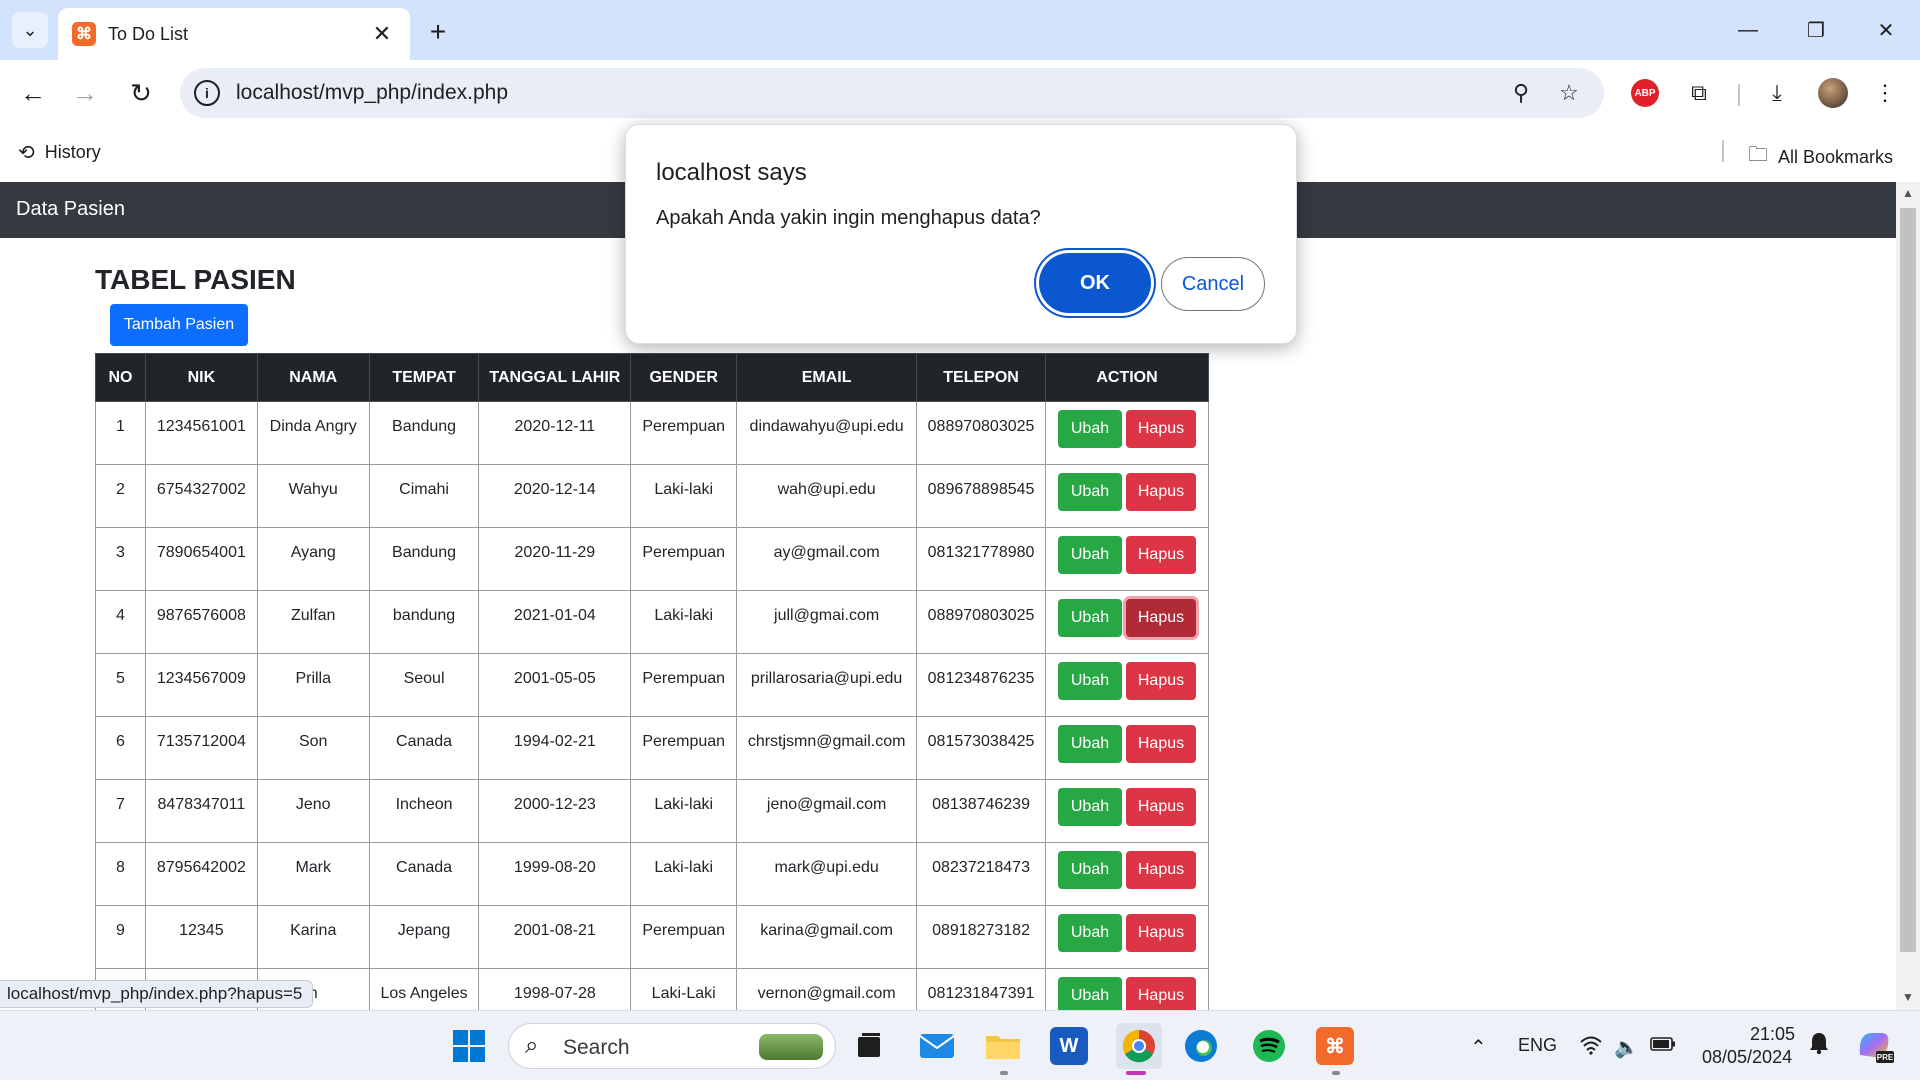 Image resolution: width=1920 pixels, height=1080 pixels. I want to click on scrollbar-thumb, so click(1908, 580).